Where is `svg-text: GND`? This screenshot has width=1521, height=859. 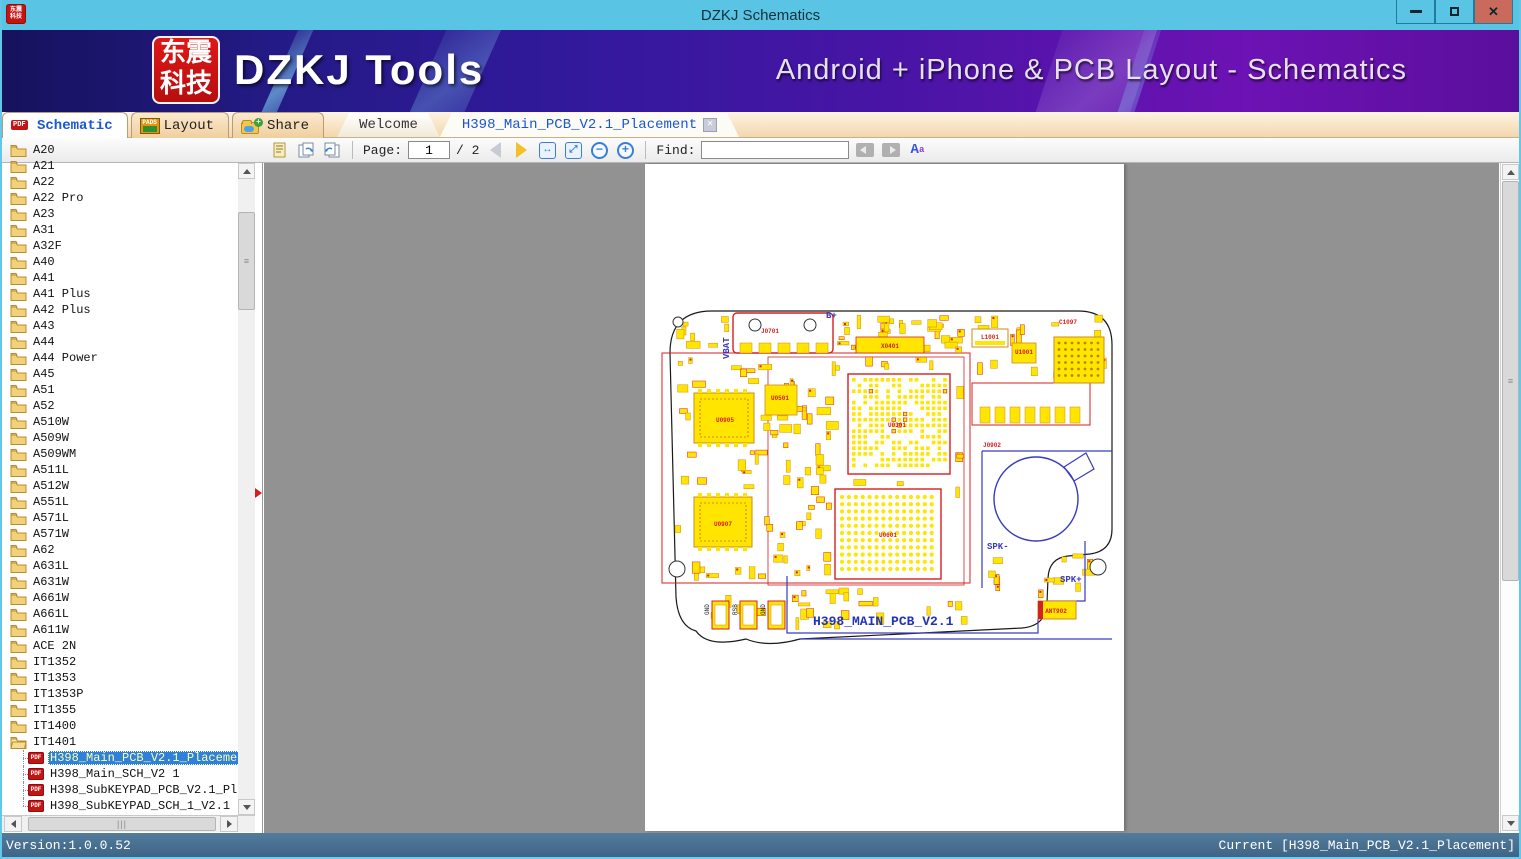 svg-text: GND is located at coordinates (707, 609).